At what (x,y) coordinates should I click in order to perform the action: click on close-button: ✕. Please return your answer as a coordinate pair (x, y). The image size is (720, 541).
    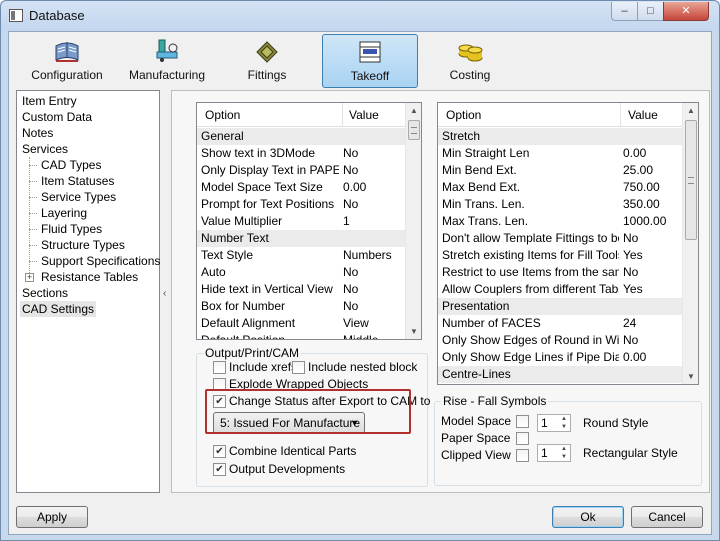
    Looking at the image, I should click on (686, 11).